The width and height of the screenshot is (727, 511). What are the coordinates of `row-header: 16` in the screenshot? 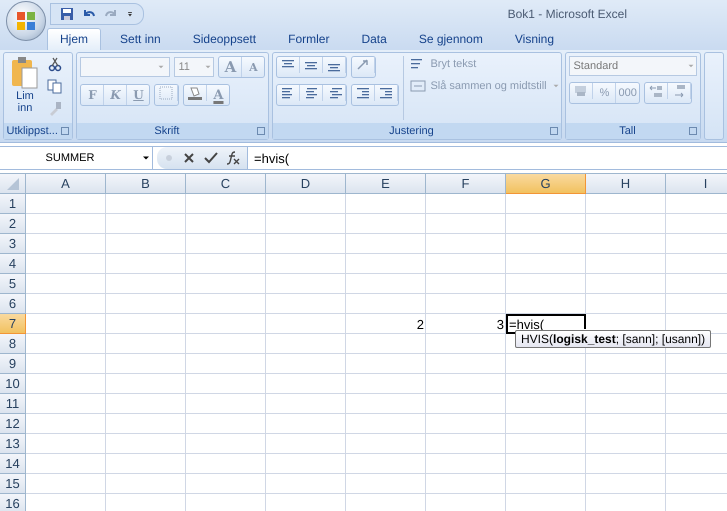 It's located at (13, 502).